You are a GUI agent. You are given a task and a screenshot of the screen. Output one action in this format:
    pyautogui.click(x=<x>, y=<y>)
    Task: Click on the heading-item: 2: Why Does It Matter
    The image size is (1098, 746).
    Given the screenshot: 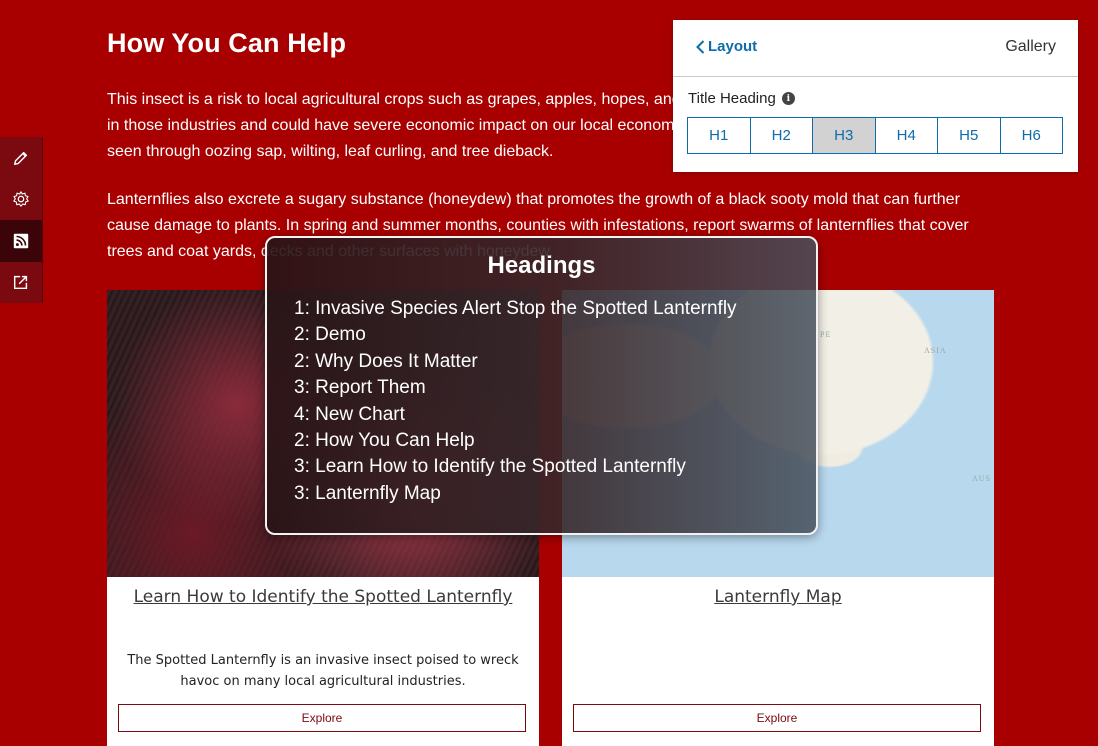 What is the action you would take?
    pyautogui.click(x=386, y=361)
    